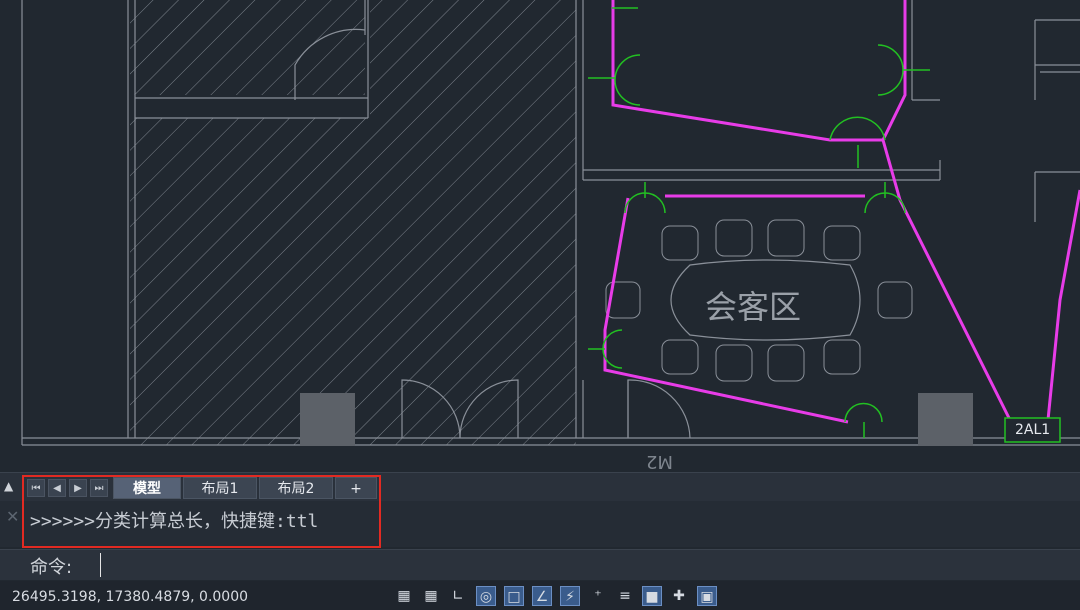 The image size is (1080, 610). Describe the element at coordinates (707, 596) in the screenshot. I see `annotation-monitor-icon: ▣` at that location.